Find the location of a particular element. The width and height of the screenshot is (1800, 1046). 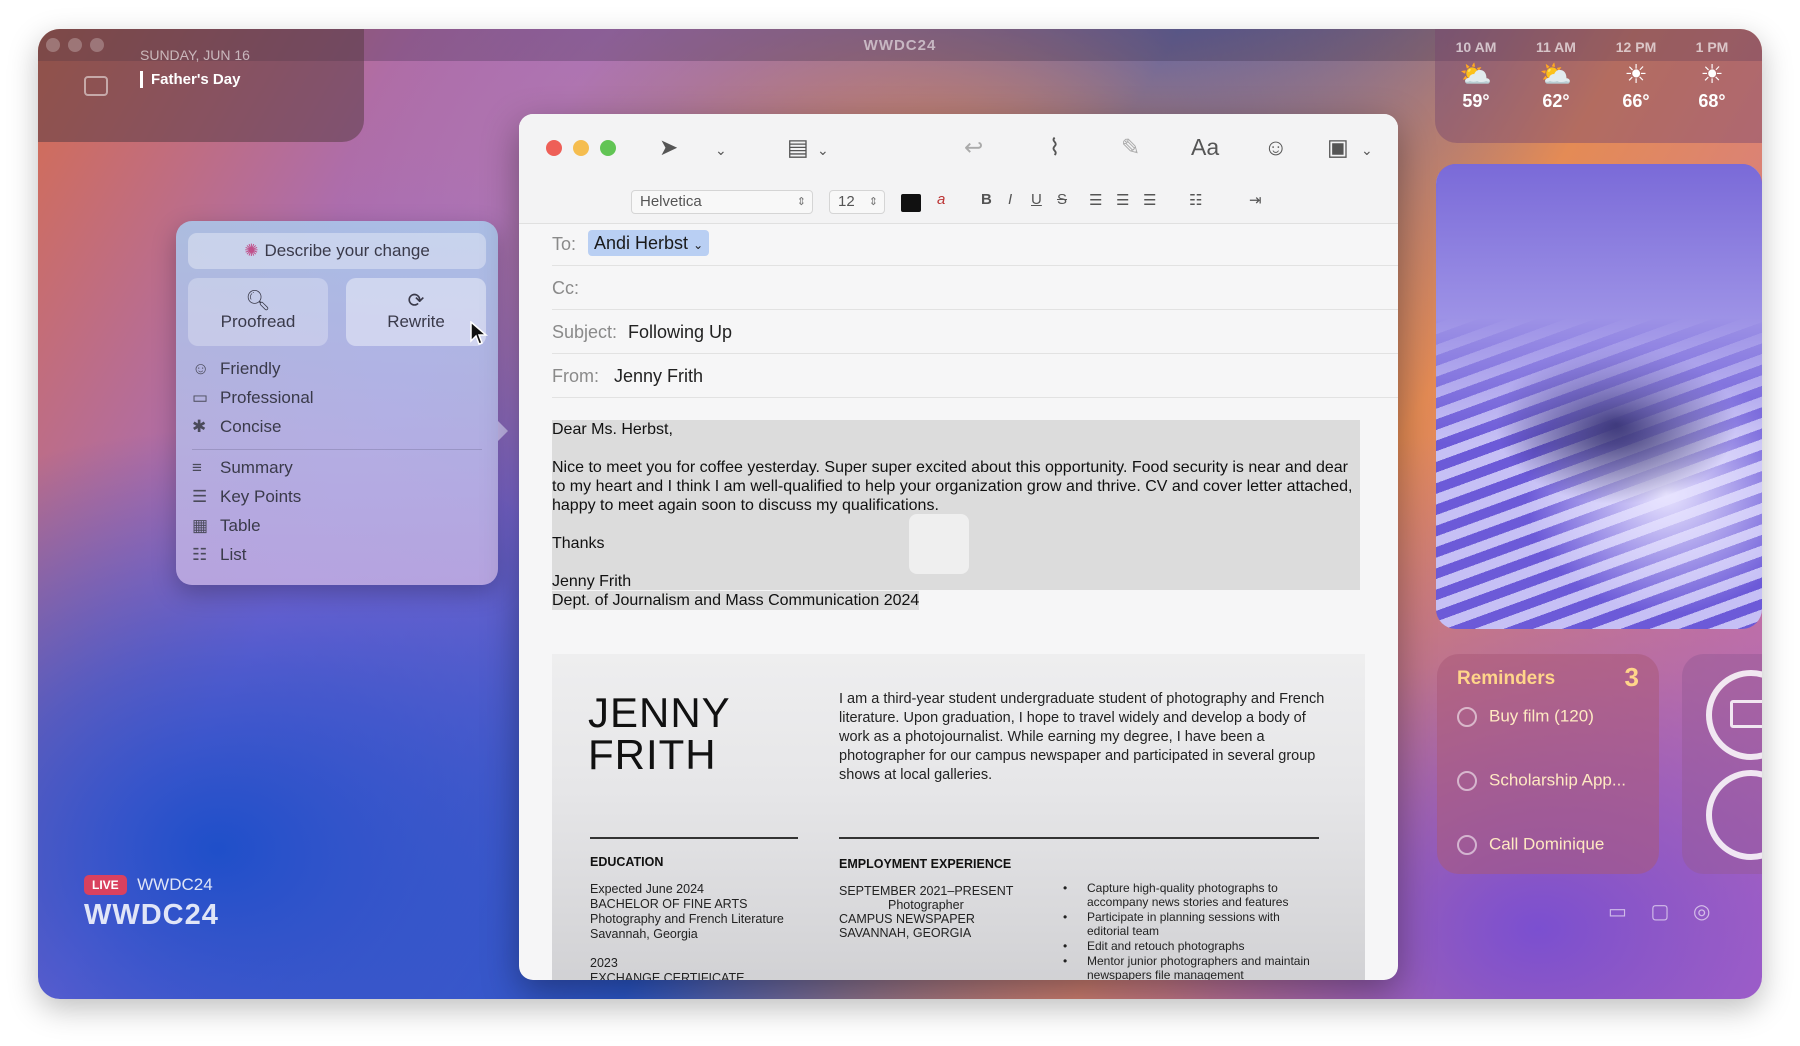

photo-widget is located at coordinates (1599, 396).